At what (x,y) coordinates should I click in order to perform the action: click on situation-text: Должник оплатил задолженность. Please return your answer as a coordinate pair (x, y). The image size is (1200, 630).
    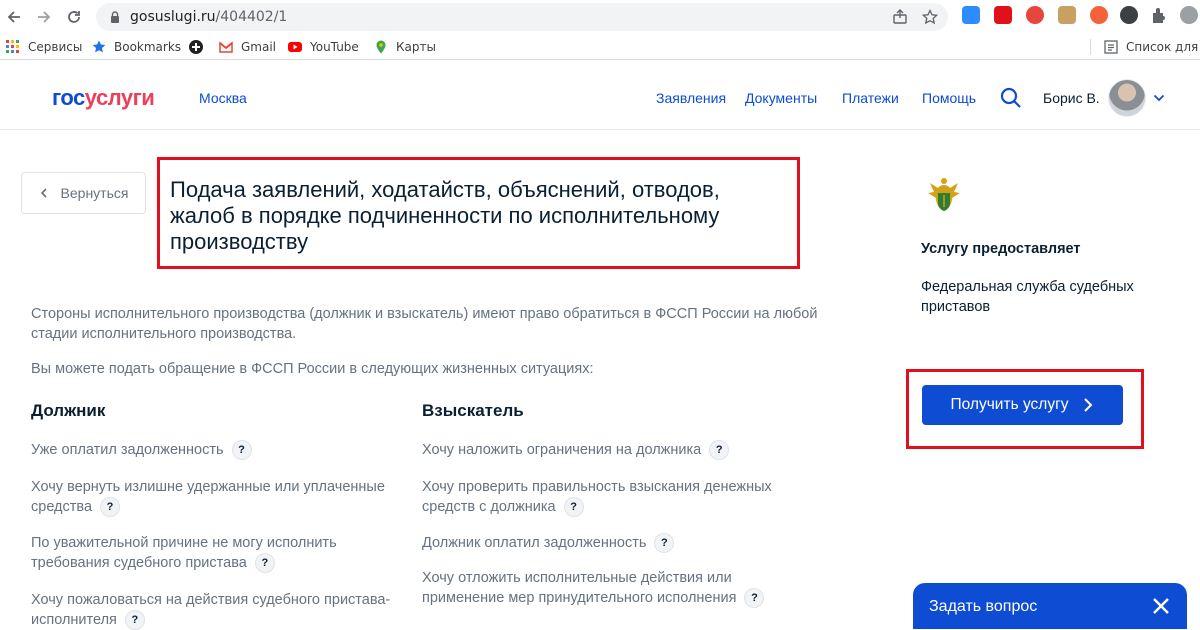
    Looking at the image, I should click on (534, 543).